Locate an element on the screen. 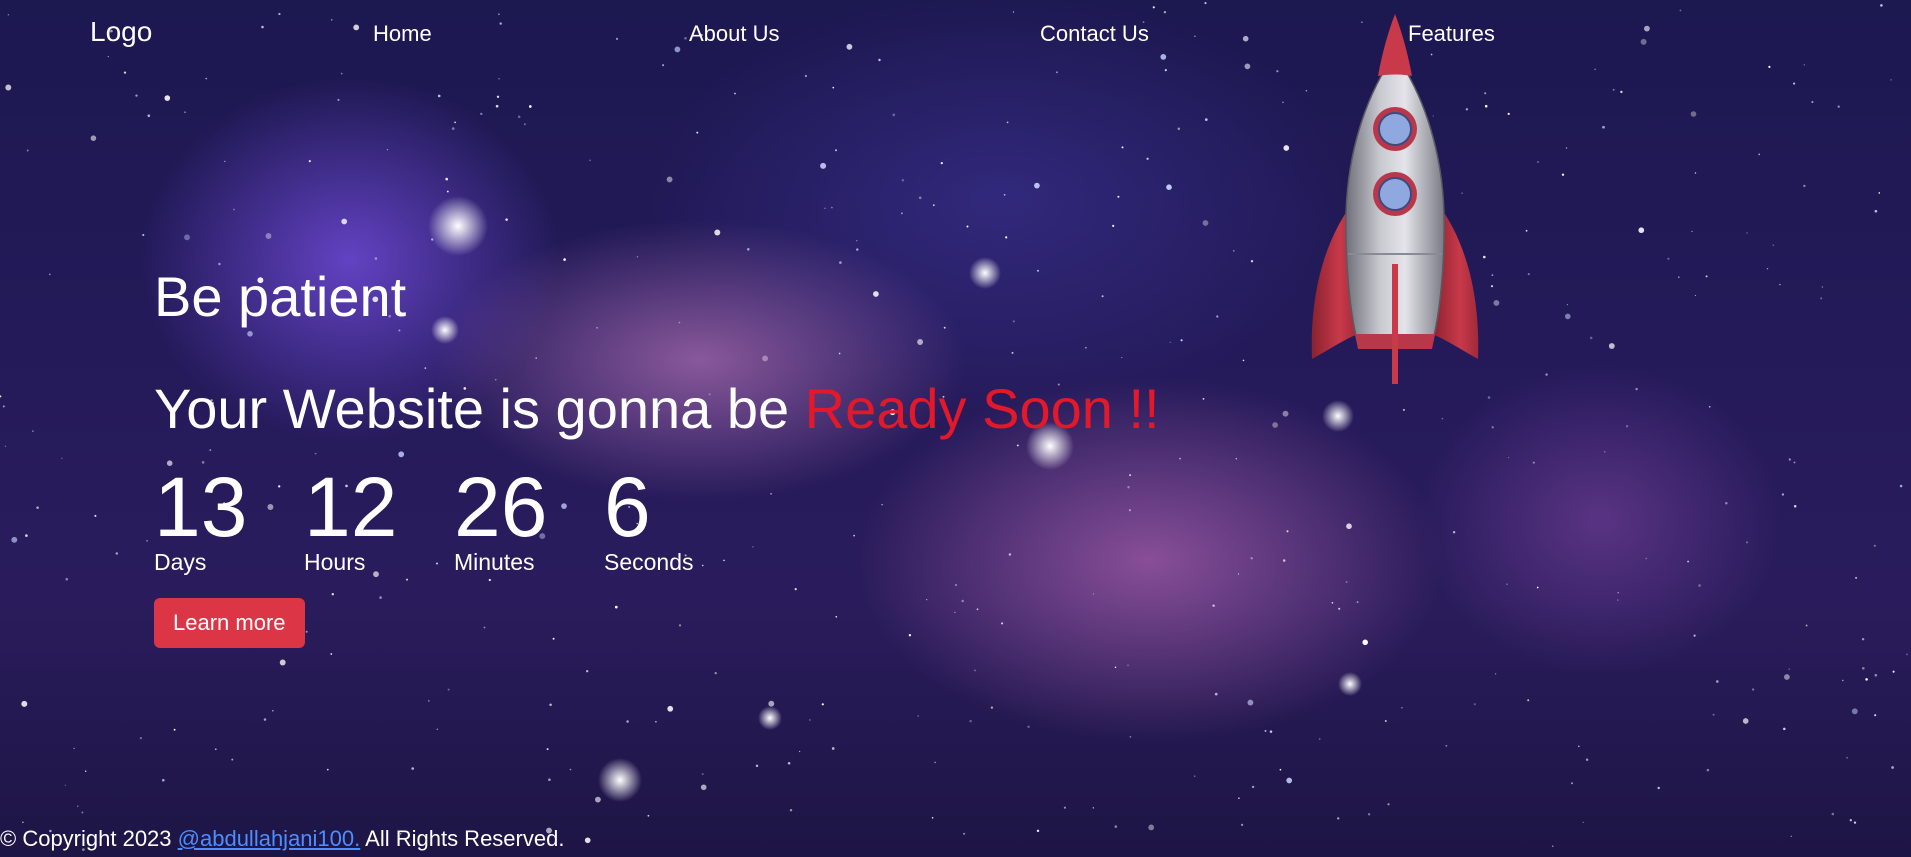 The image size is (1911, 857). countdown-hours-value: 12 is located at coordinates (351, 507).